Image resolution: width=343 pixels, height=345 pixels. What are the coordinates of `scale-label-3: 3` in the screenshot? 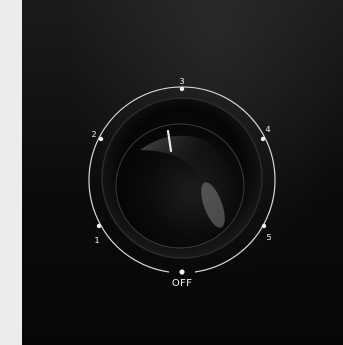 It's located at (181, 81).